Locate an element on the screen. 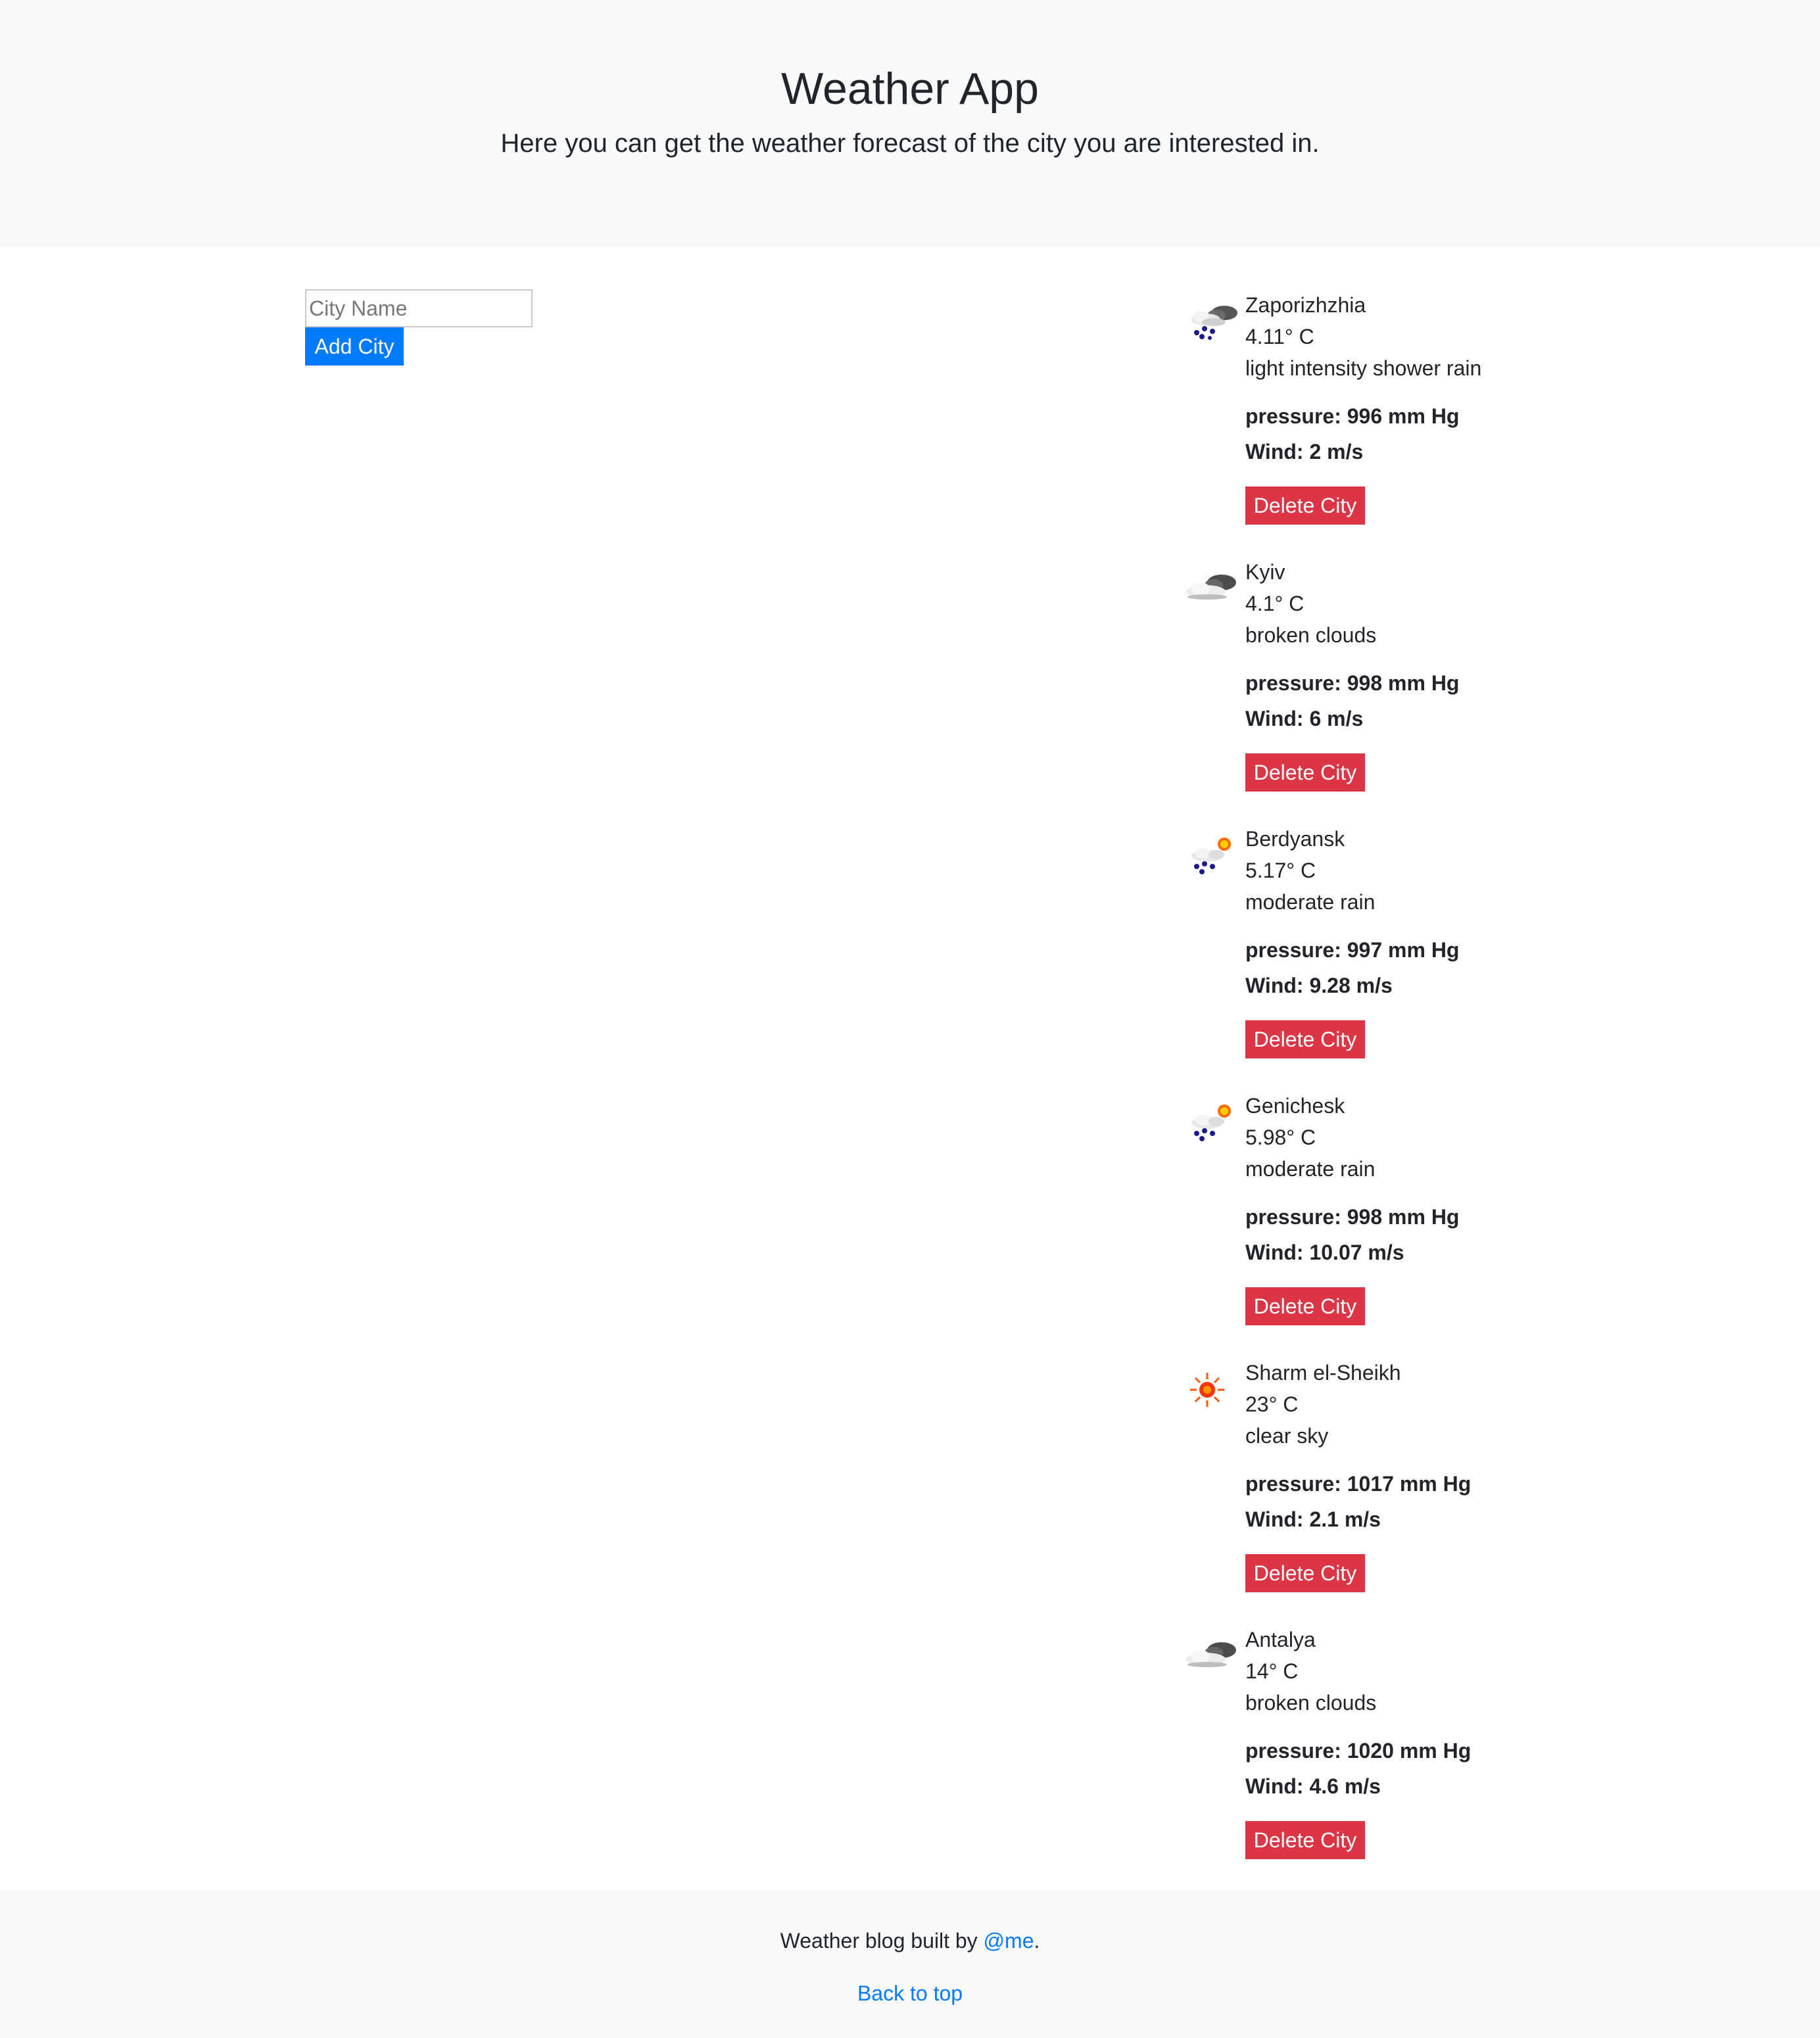  city-temperature: 4.1° C is located at coordinates (1275, 604).